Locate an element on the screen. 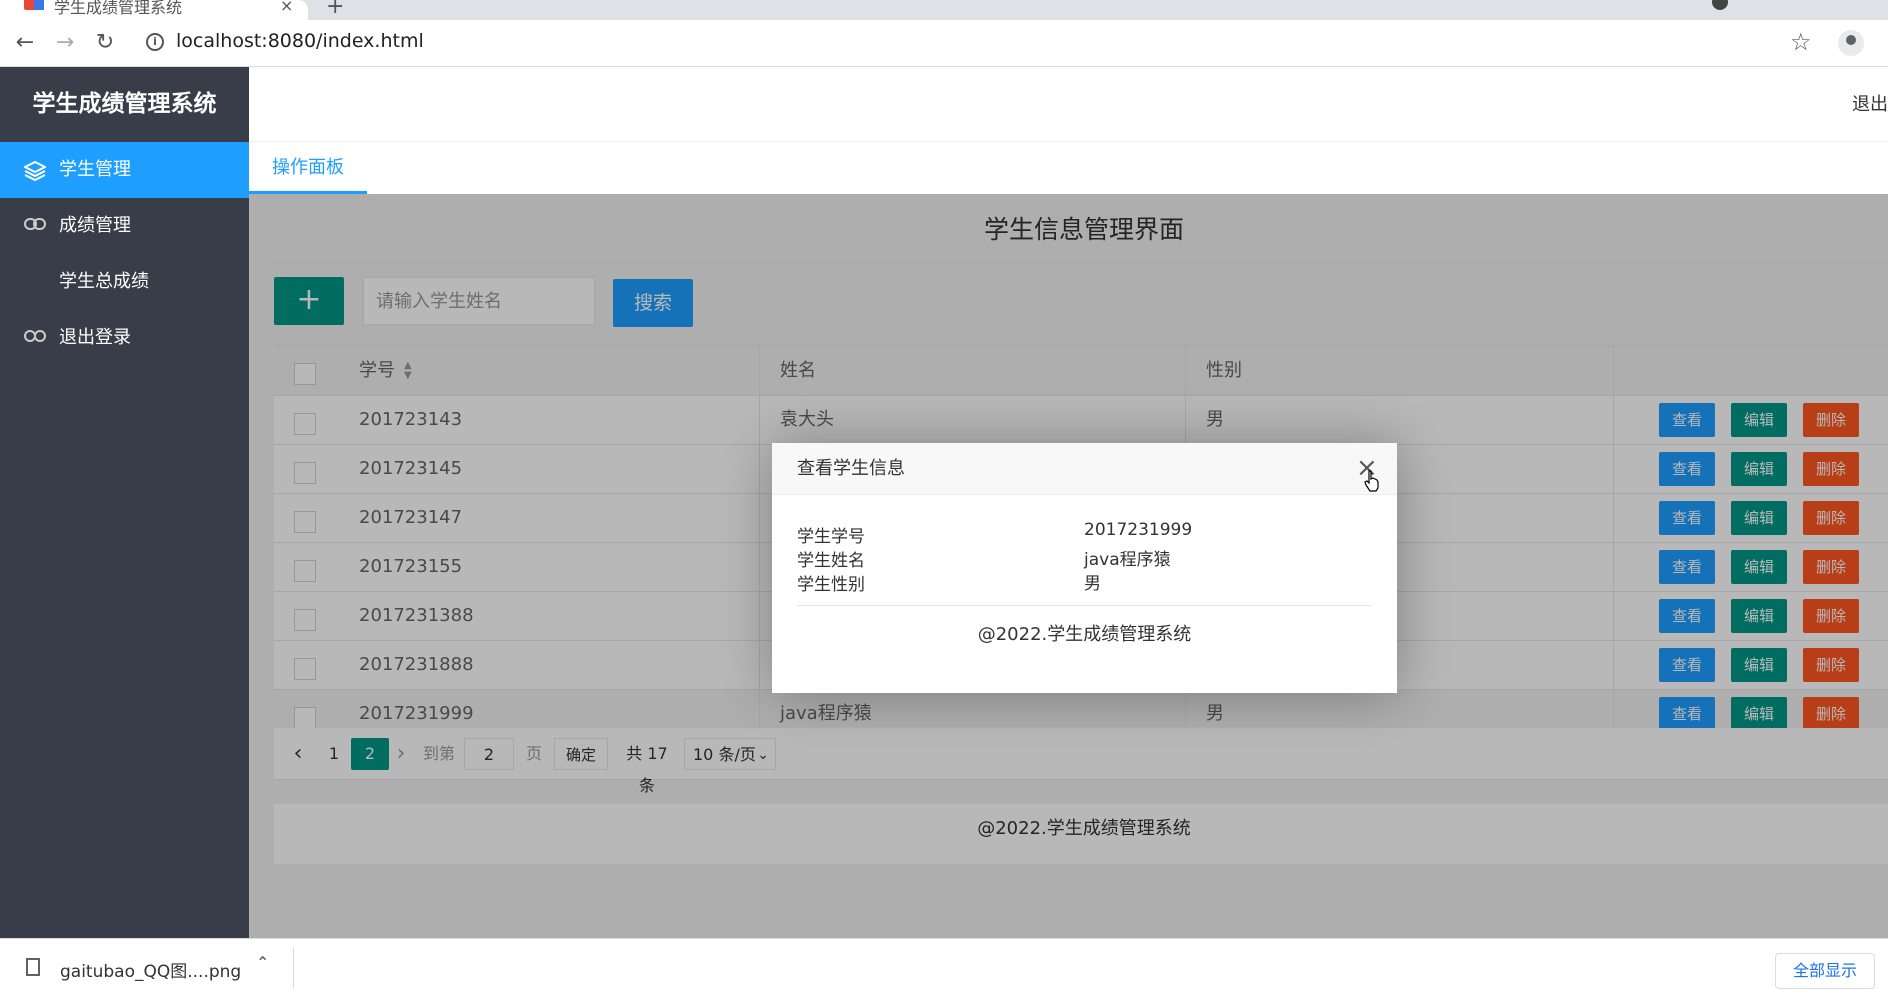 The height and width of the screenshot is (996, 1888). field-label-id: 学生学号 is located at coordinates (831, 537).